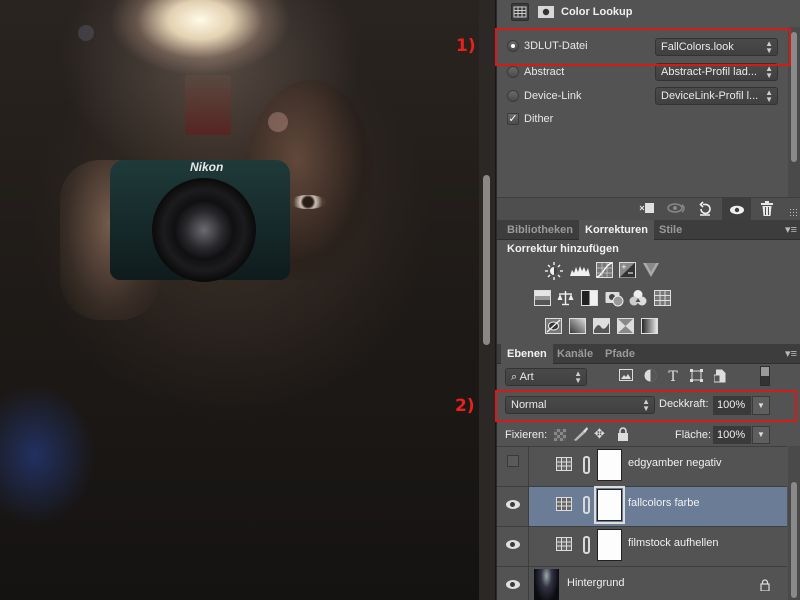 This screenshot has height=600, width=800. Describe the element at coordinates (649, 326) in the screenshot. I see `gradient-map-icon` at that location.